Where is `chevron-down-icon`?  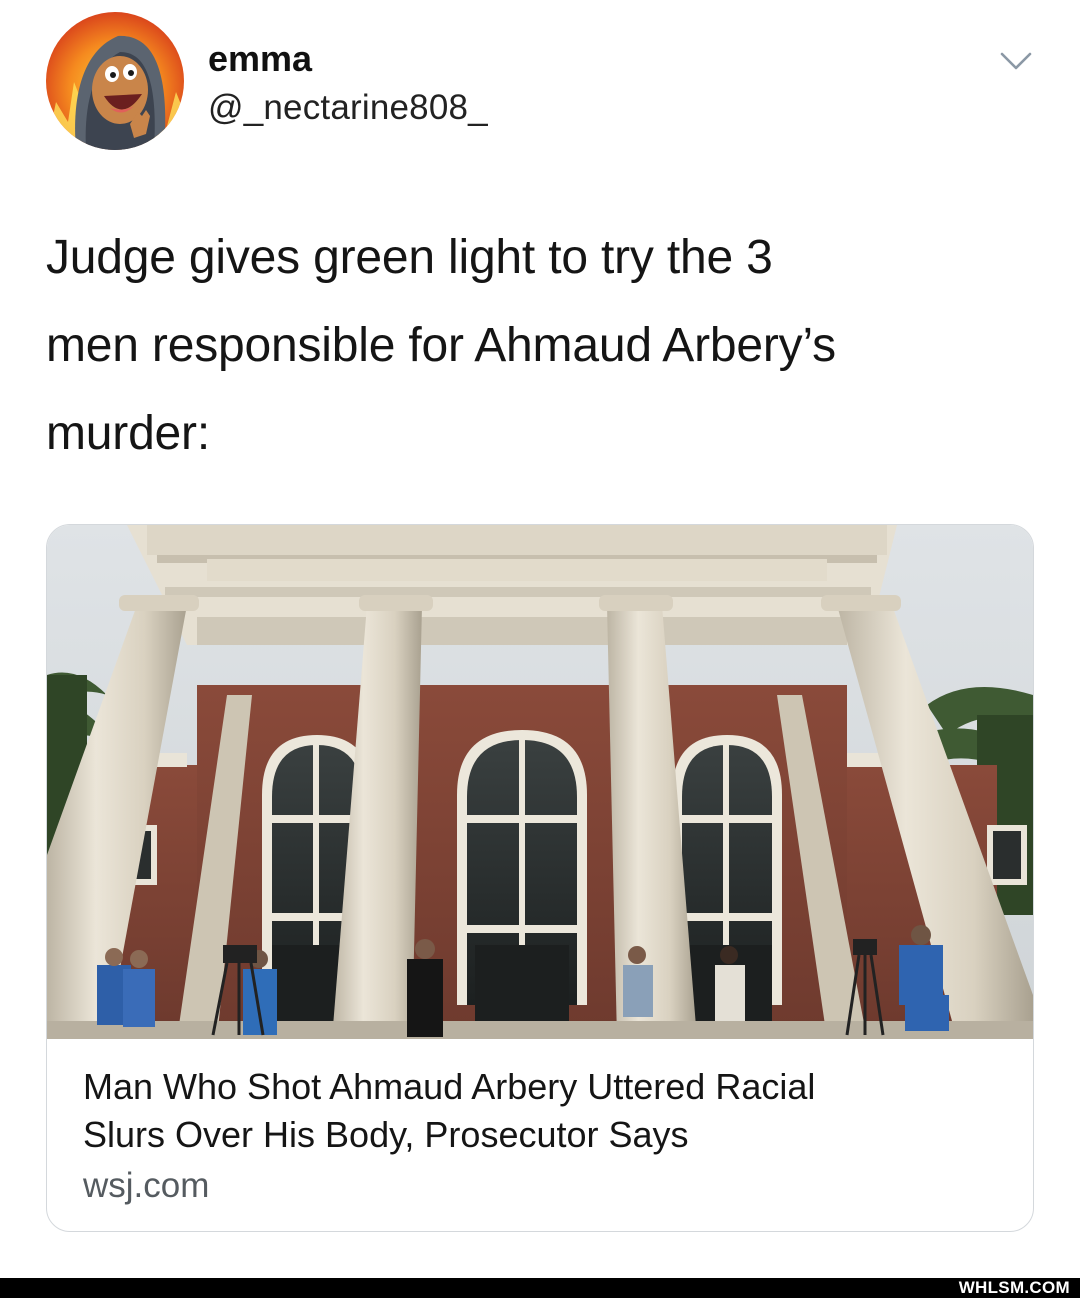 chevron-down-icon is located at coordinates (1016, 60).